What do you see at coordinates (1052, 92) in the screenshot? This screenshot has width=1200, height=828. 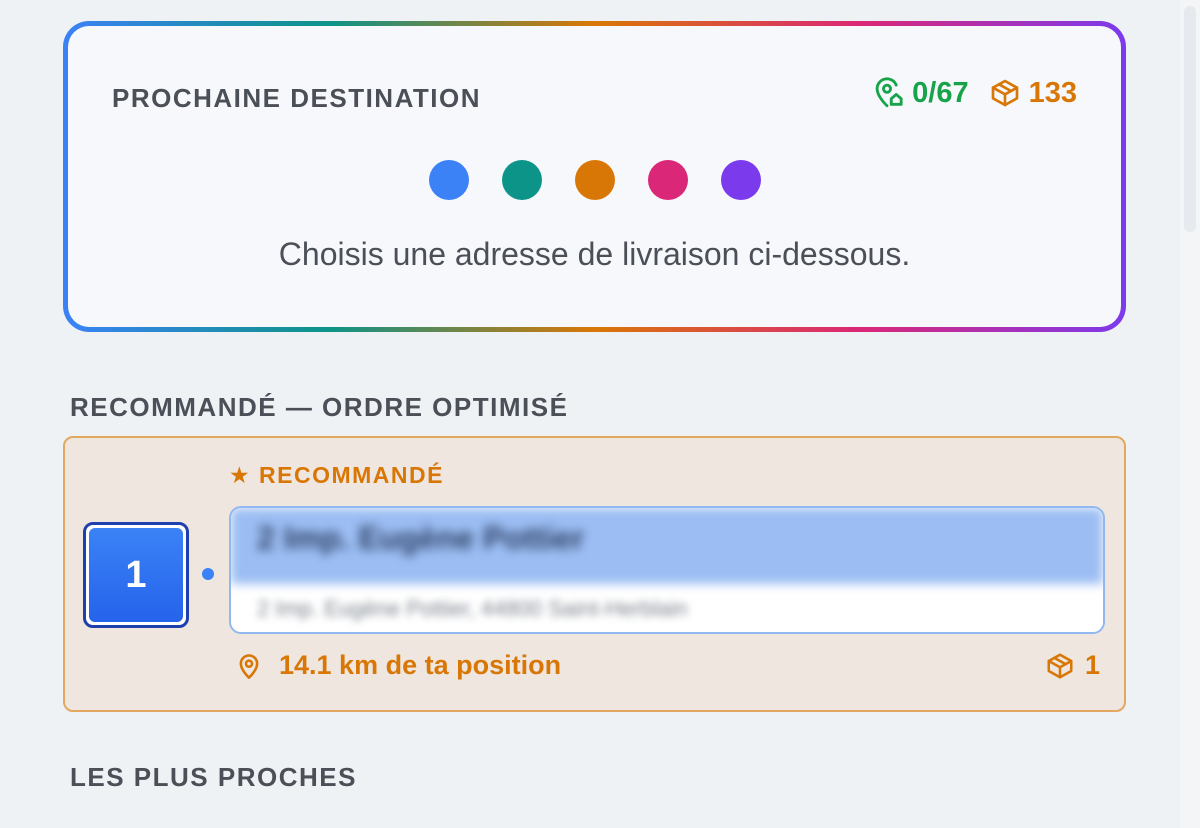 I see `parcels-total-value: 133` at bounding box center [1052, 92].